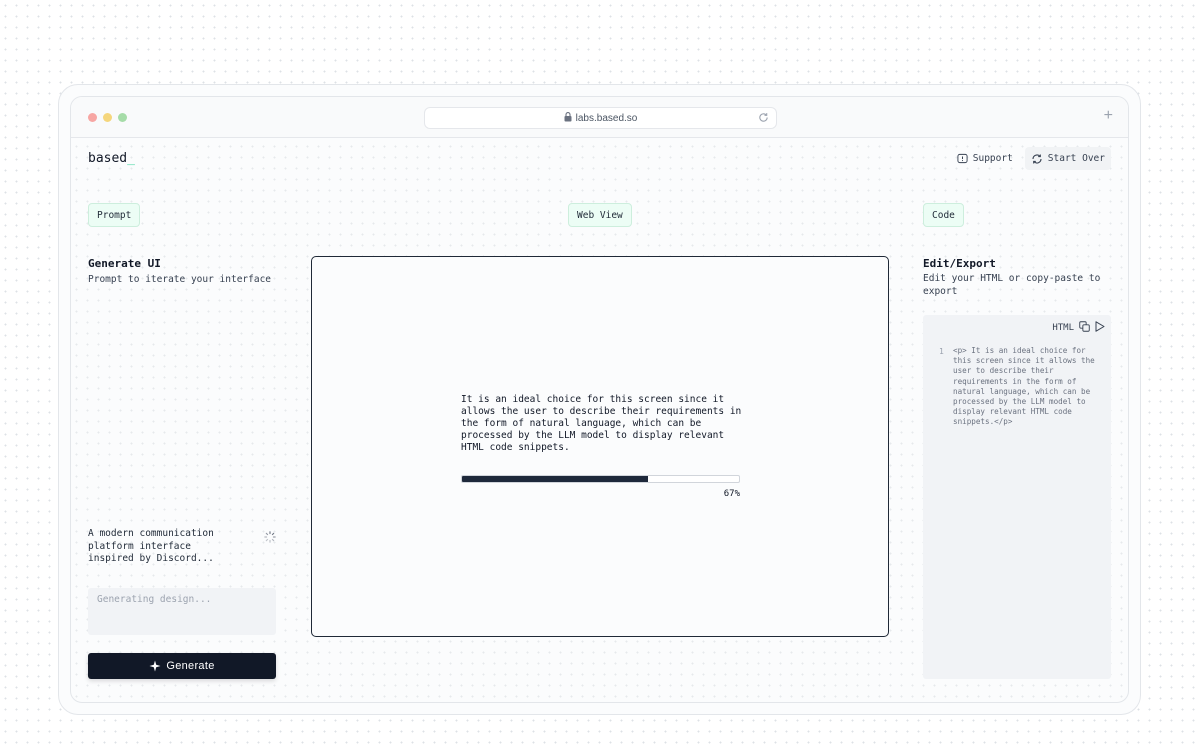 The width and height of the screenshot is (1200, 750). Describe the element at coordinates (111, 158) in the screenshot. I see `app-logo: based_` at that location.